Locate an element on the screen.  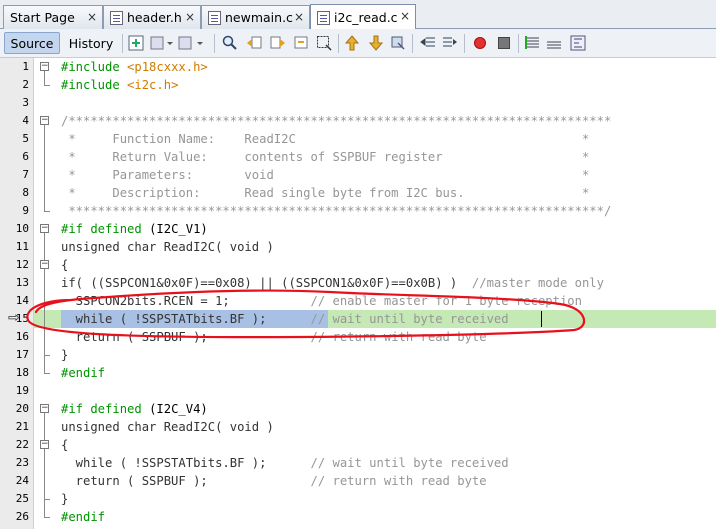
red-freehand-annotation is located at coordinates (306, 314).